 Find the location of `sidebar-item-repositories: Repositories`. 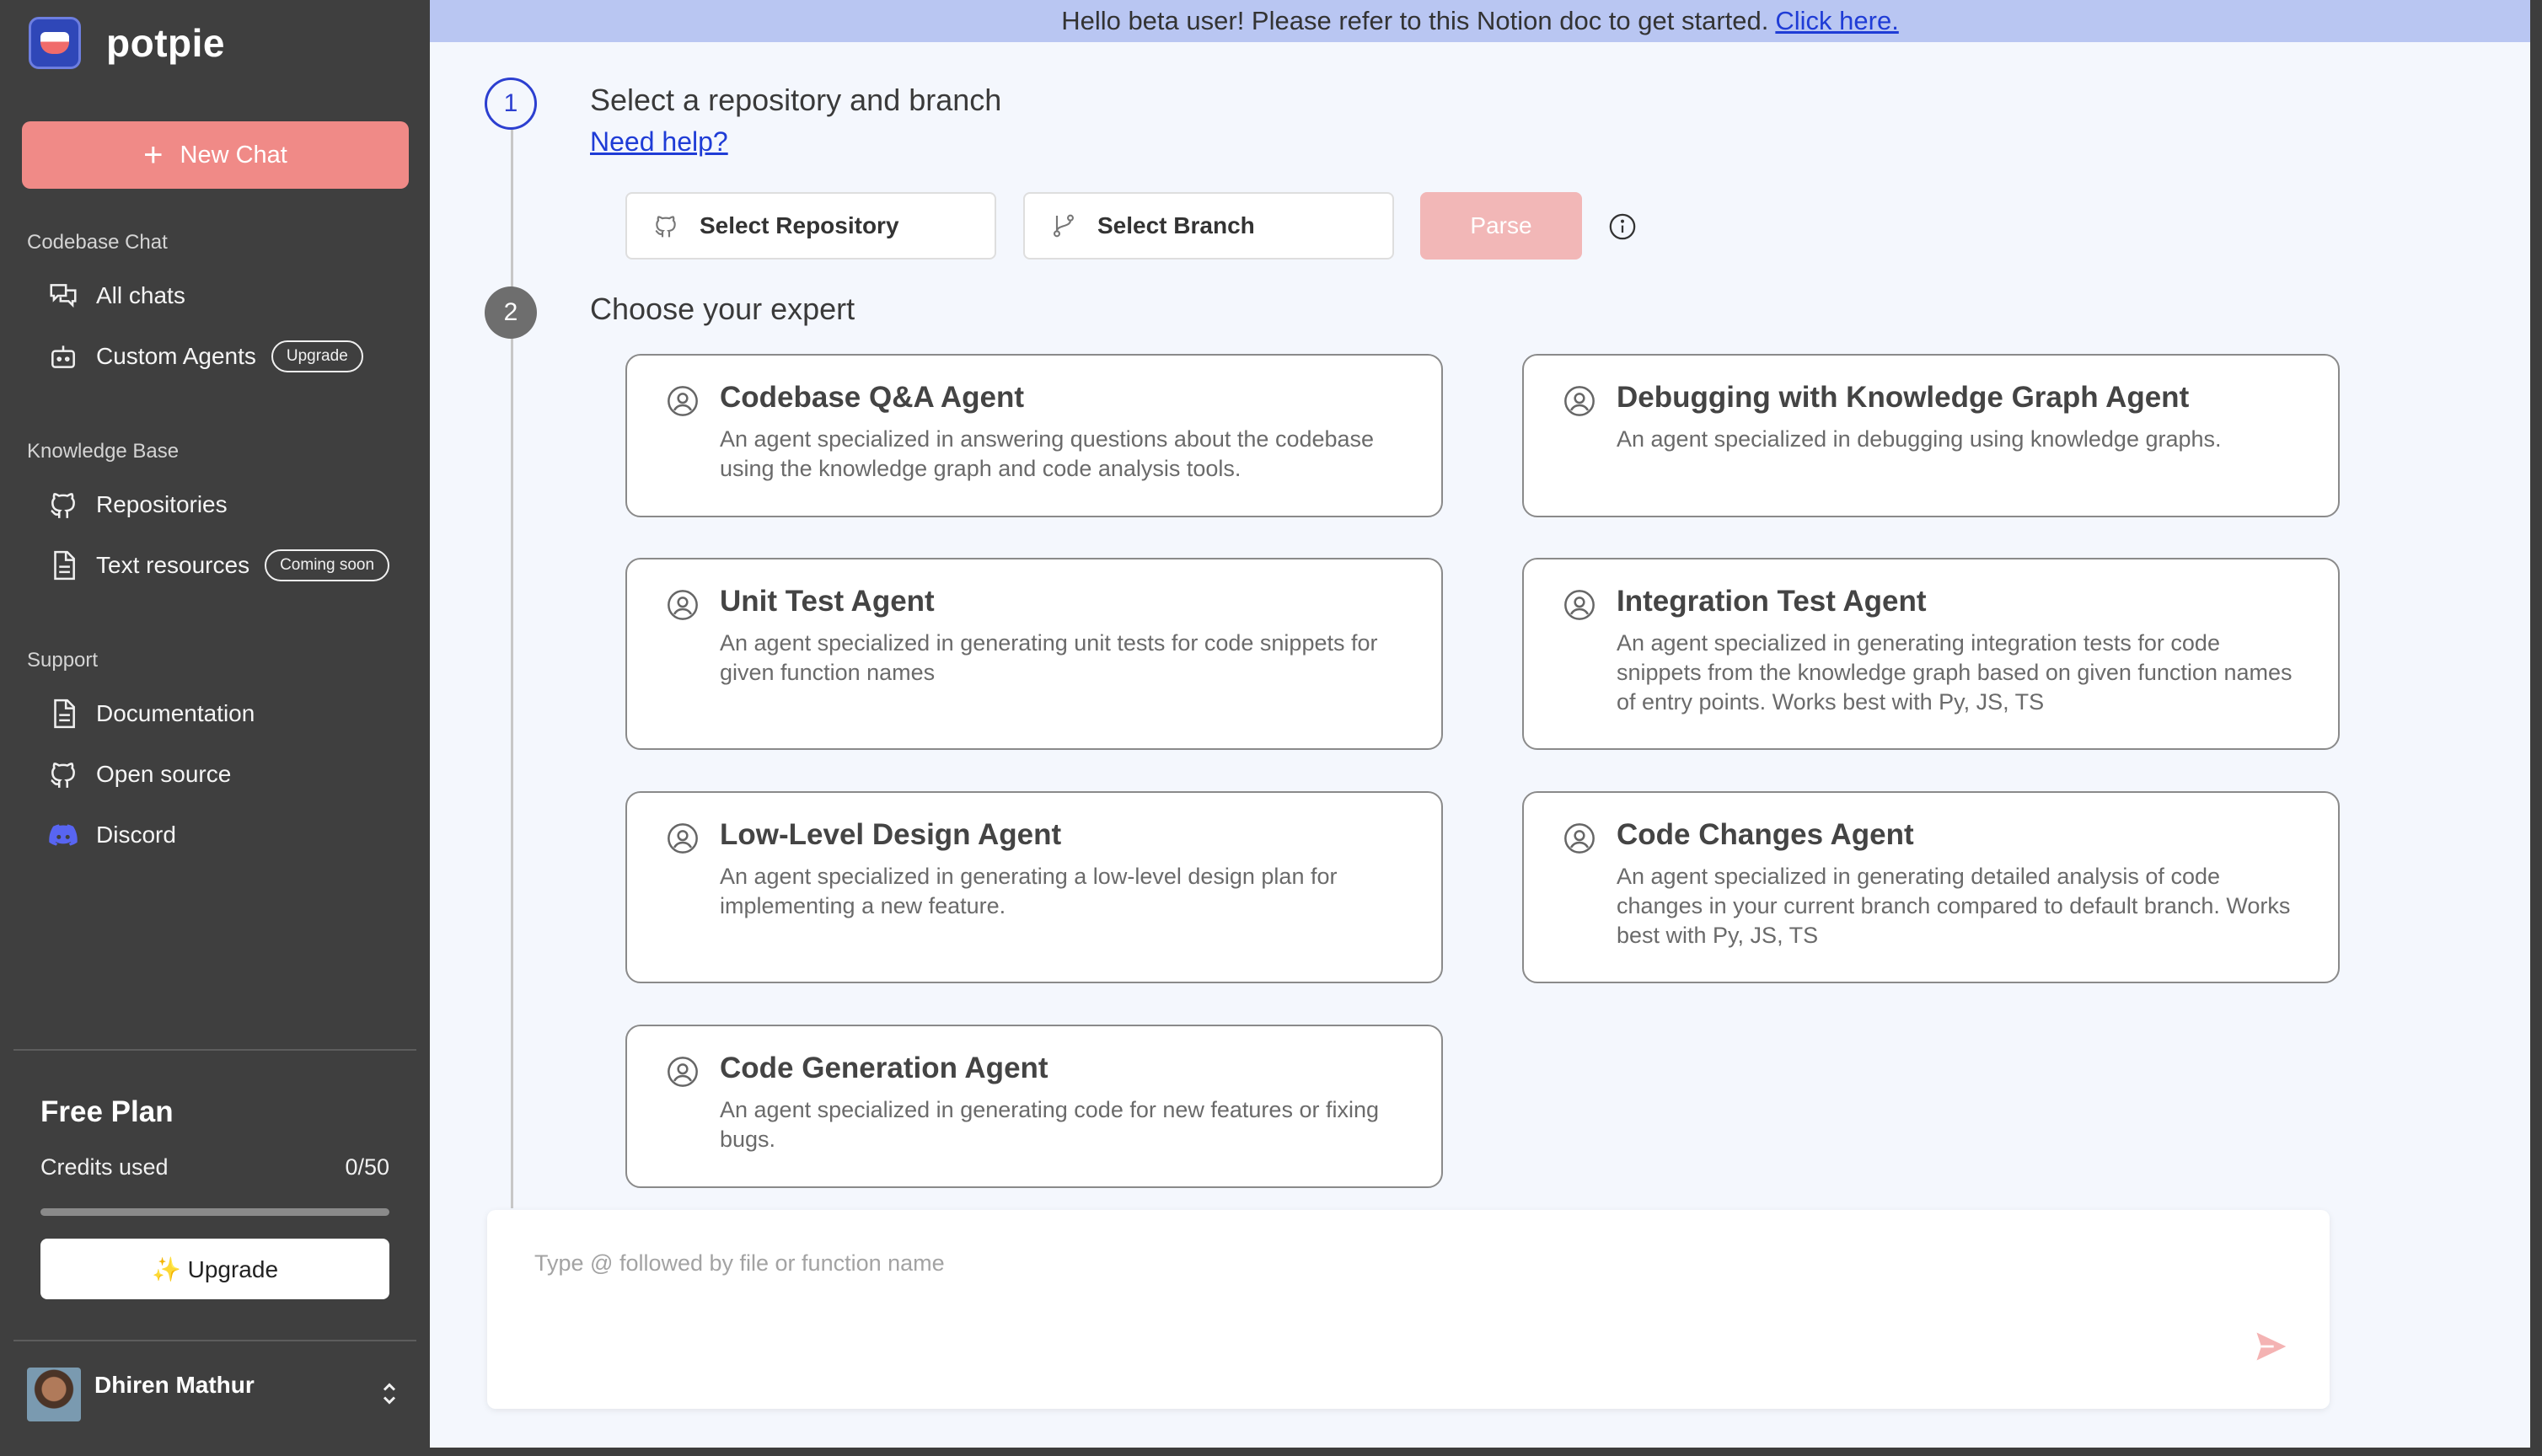

sidebar-item-repositories: Repositories is located at coordinates (138, 505).